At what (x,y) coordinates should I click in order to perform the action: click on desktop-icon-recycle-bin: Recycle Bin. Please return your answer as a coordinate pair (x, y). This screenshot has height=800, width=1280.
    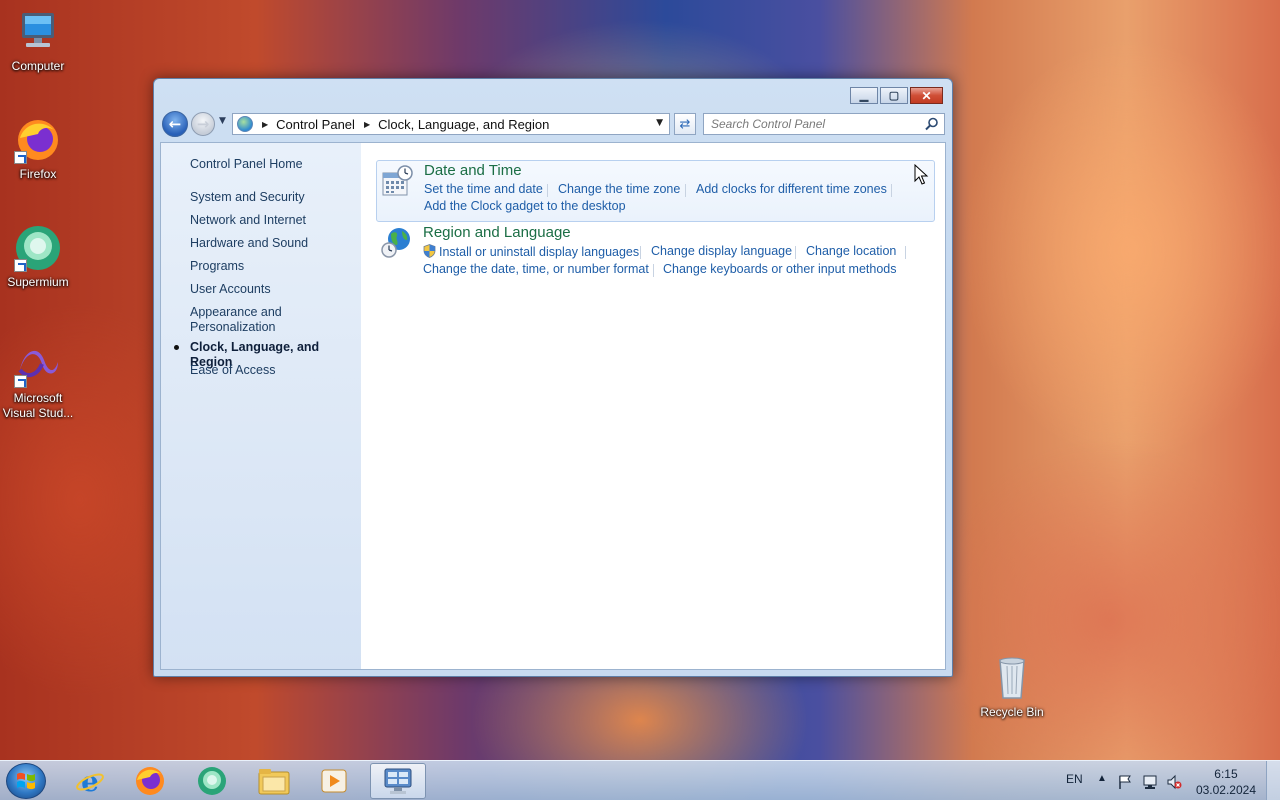
    Looking at the image, I should click on (1012, 687).